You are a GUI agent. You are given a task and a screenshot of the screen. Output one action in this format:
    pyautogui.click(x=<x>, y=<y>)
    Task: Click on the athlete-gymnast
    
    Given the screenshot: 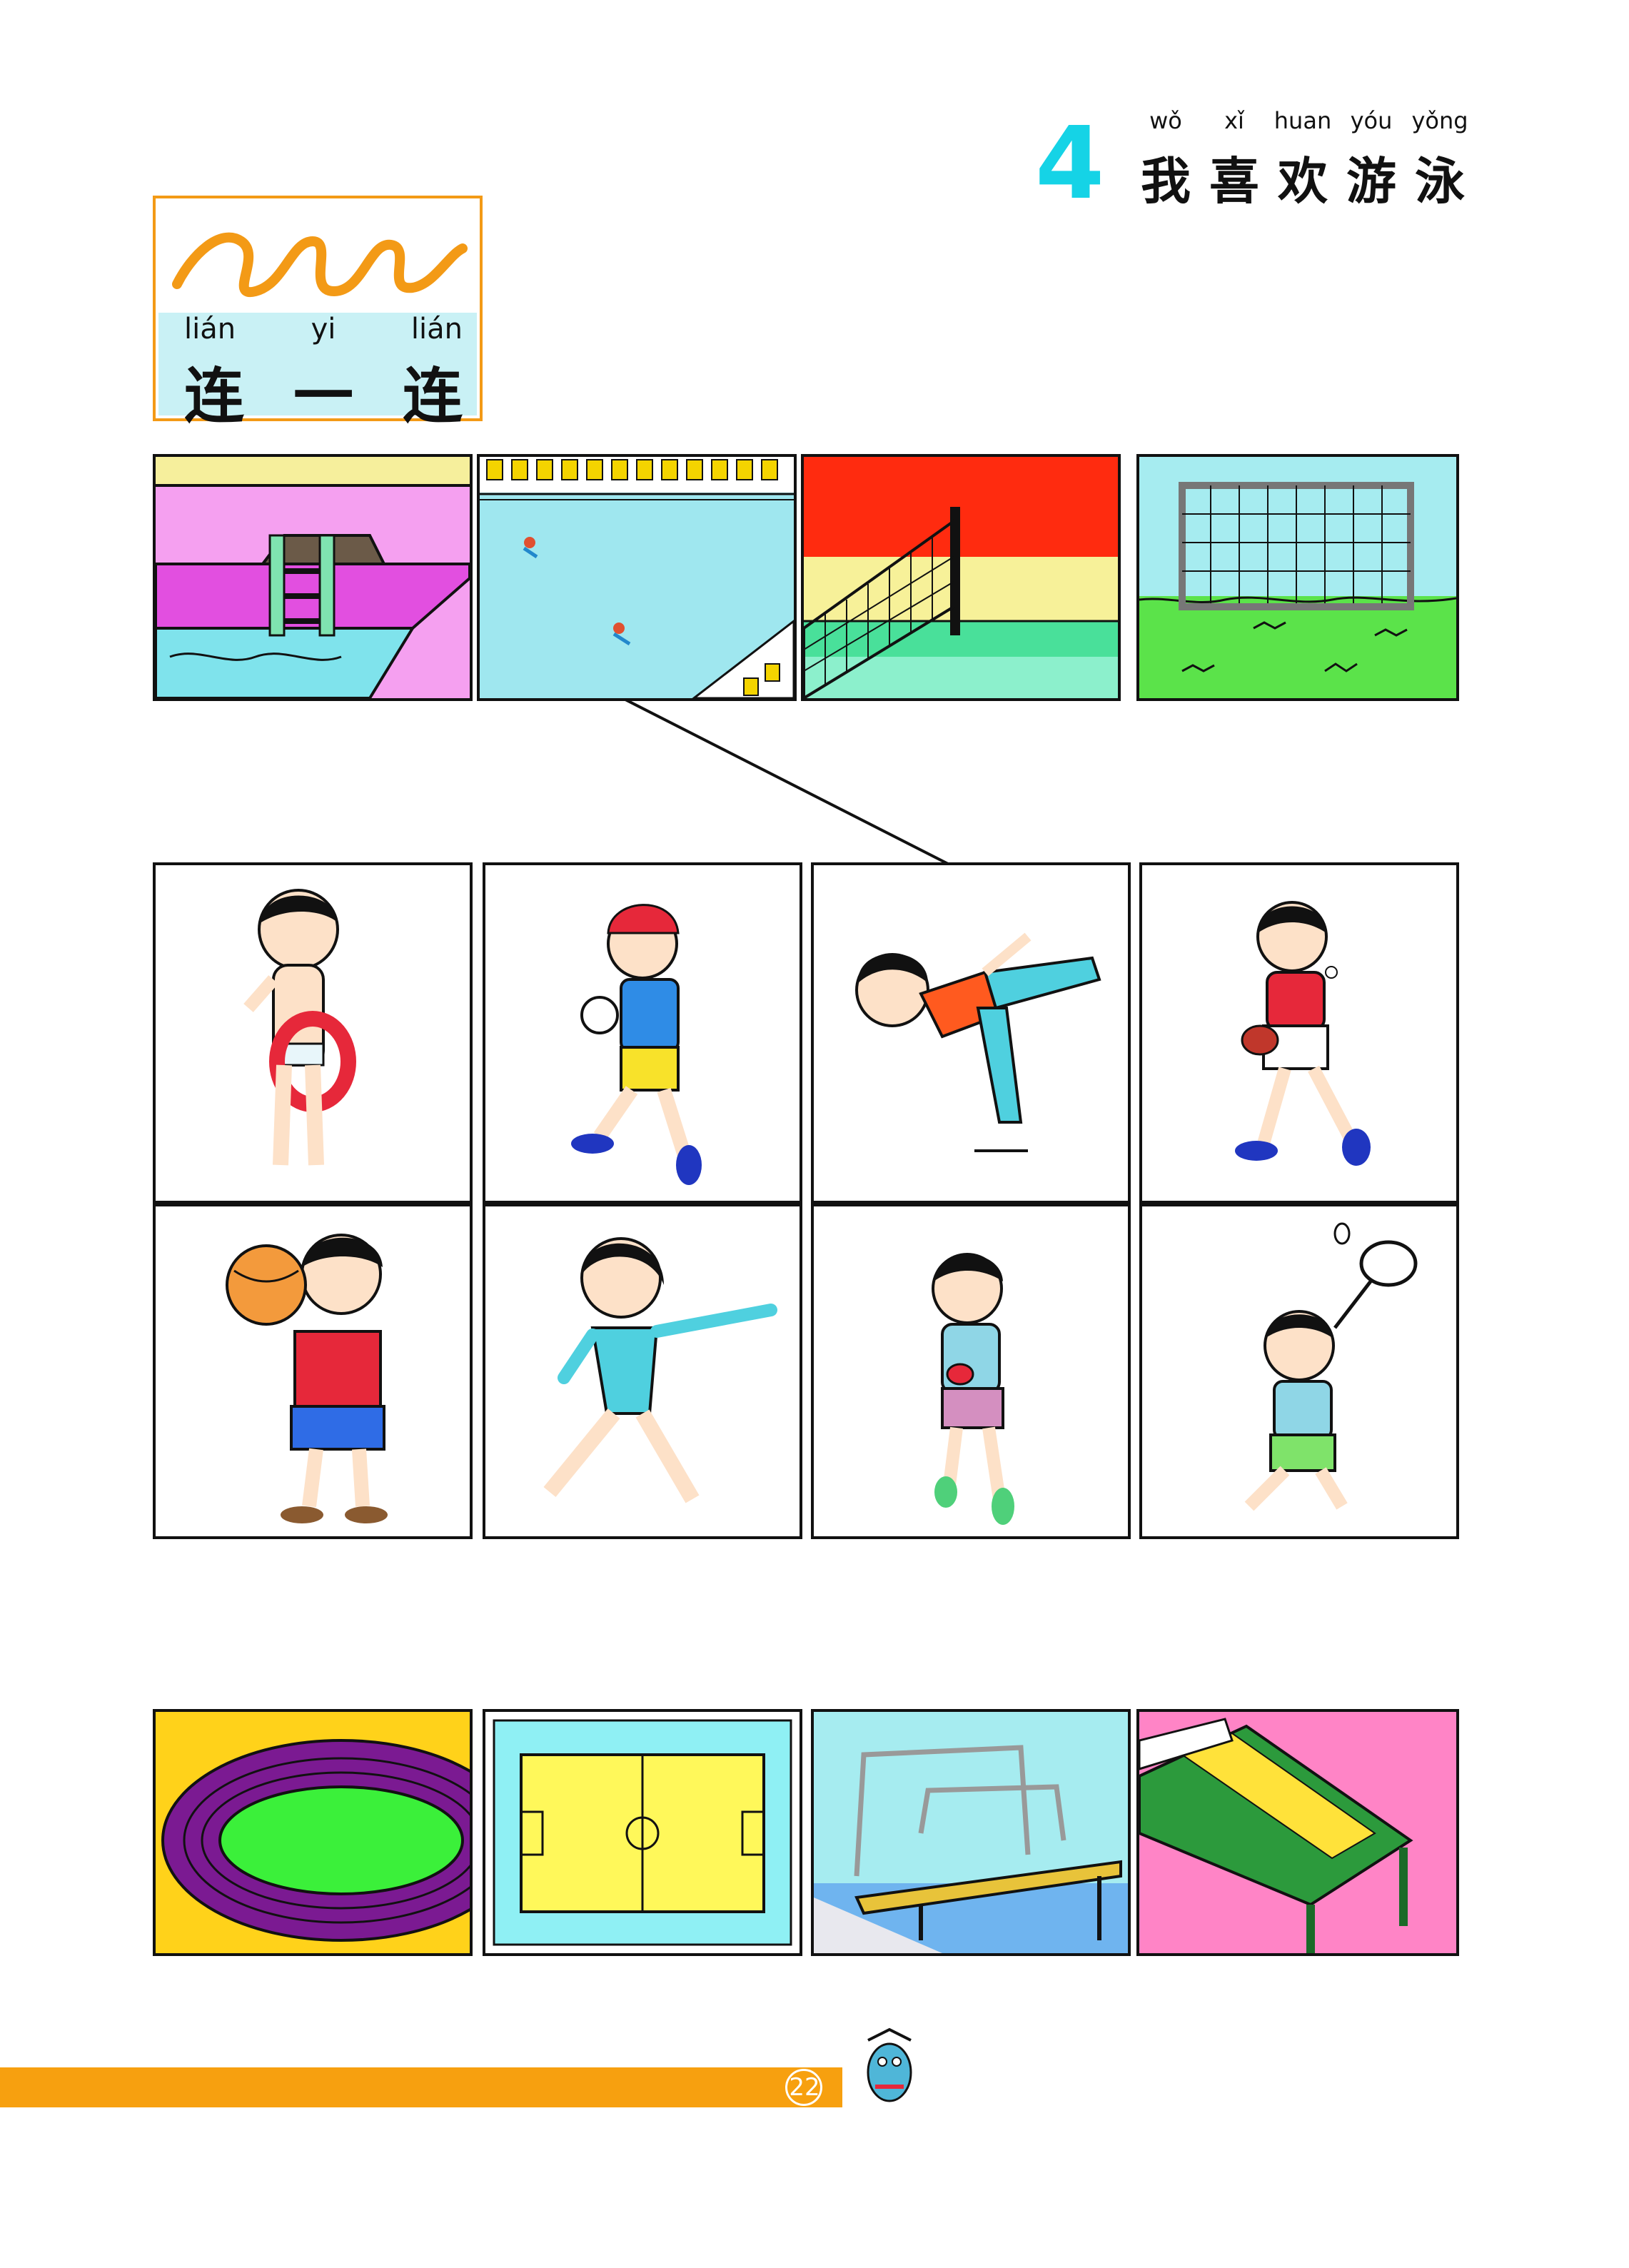 What is the action you would take?
    pyautogui.click(x=642, y=1371)
    